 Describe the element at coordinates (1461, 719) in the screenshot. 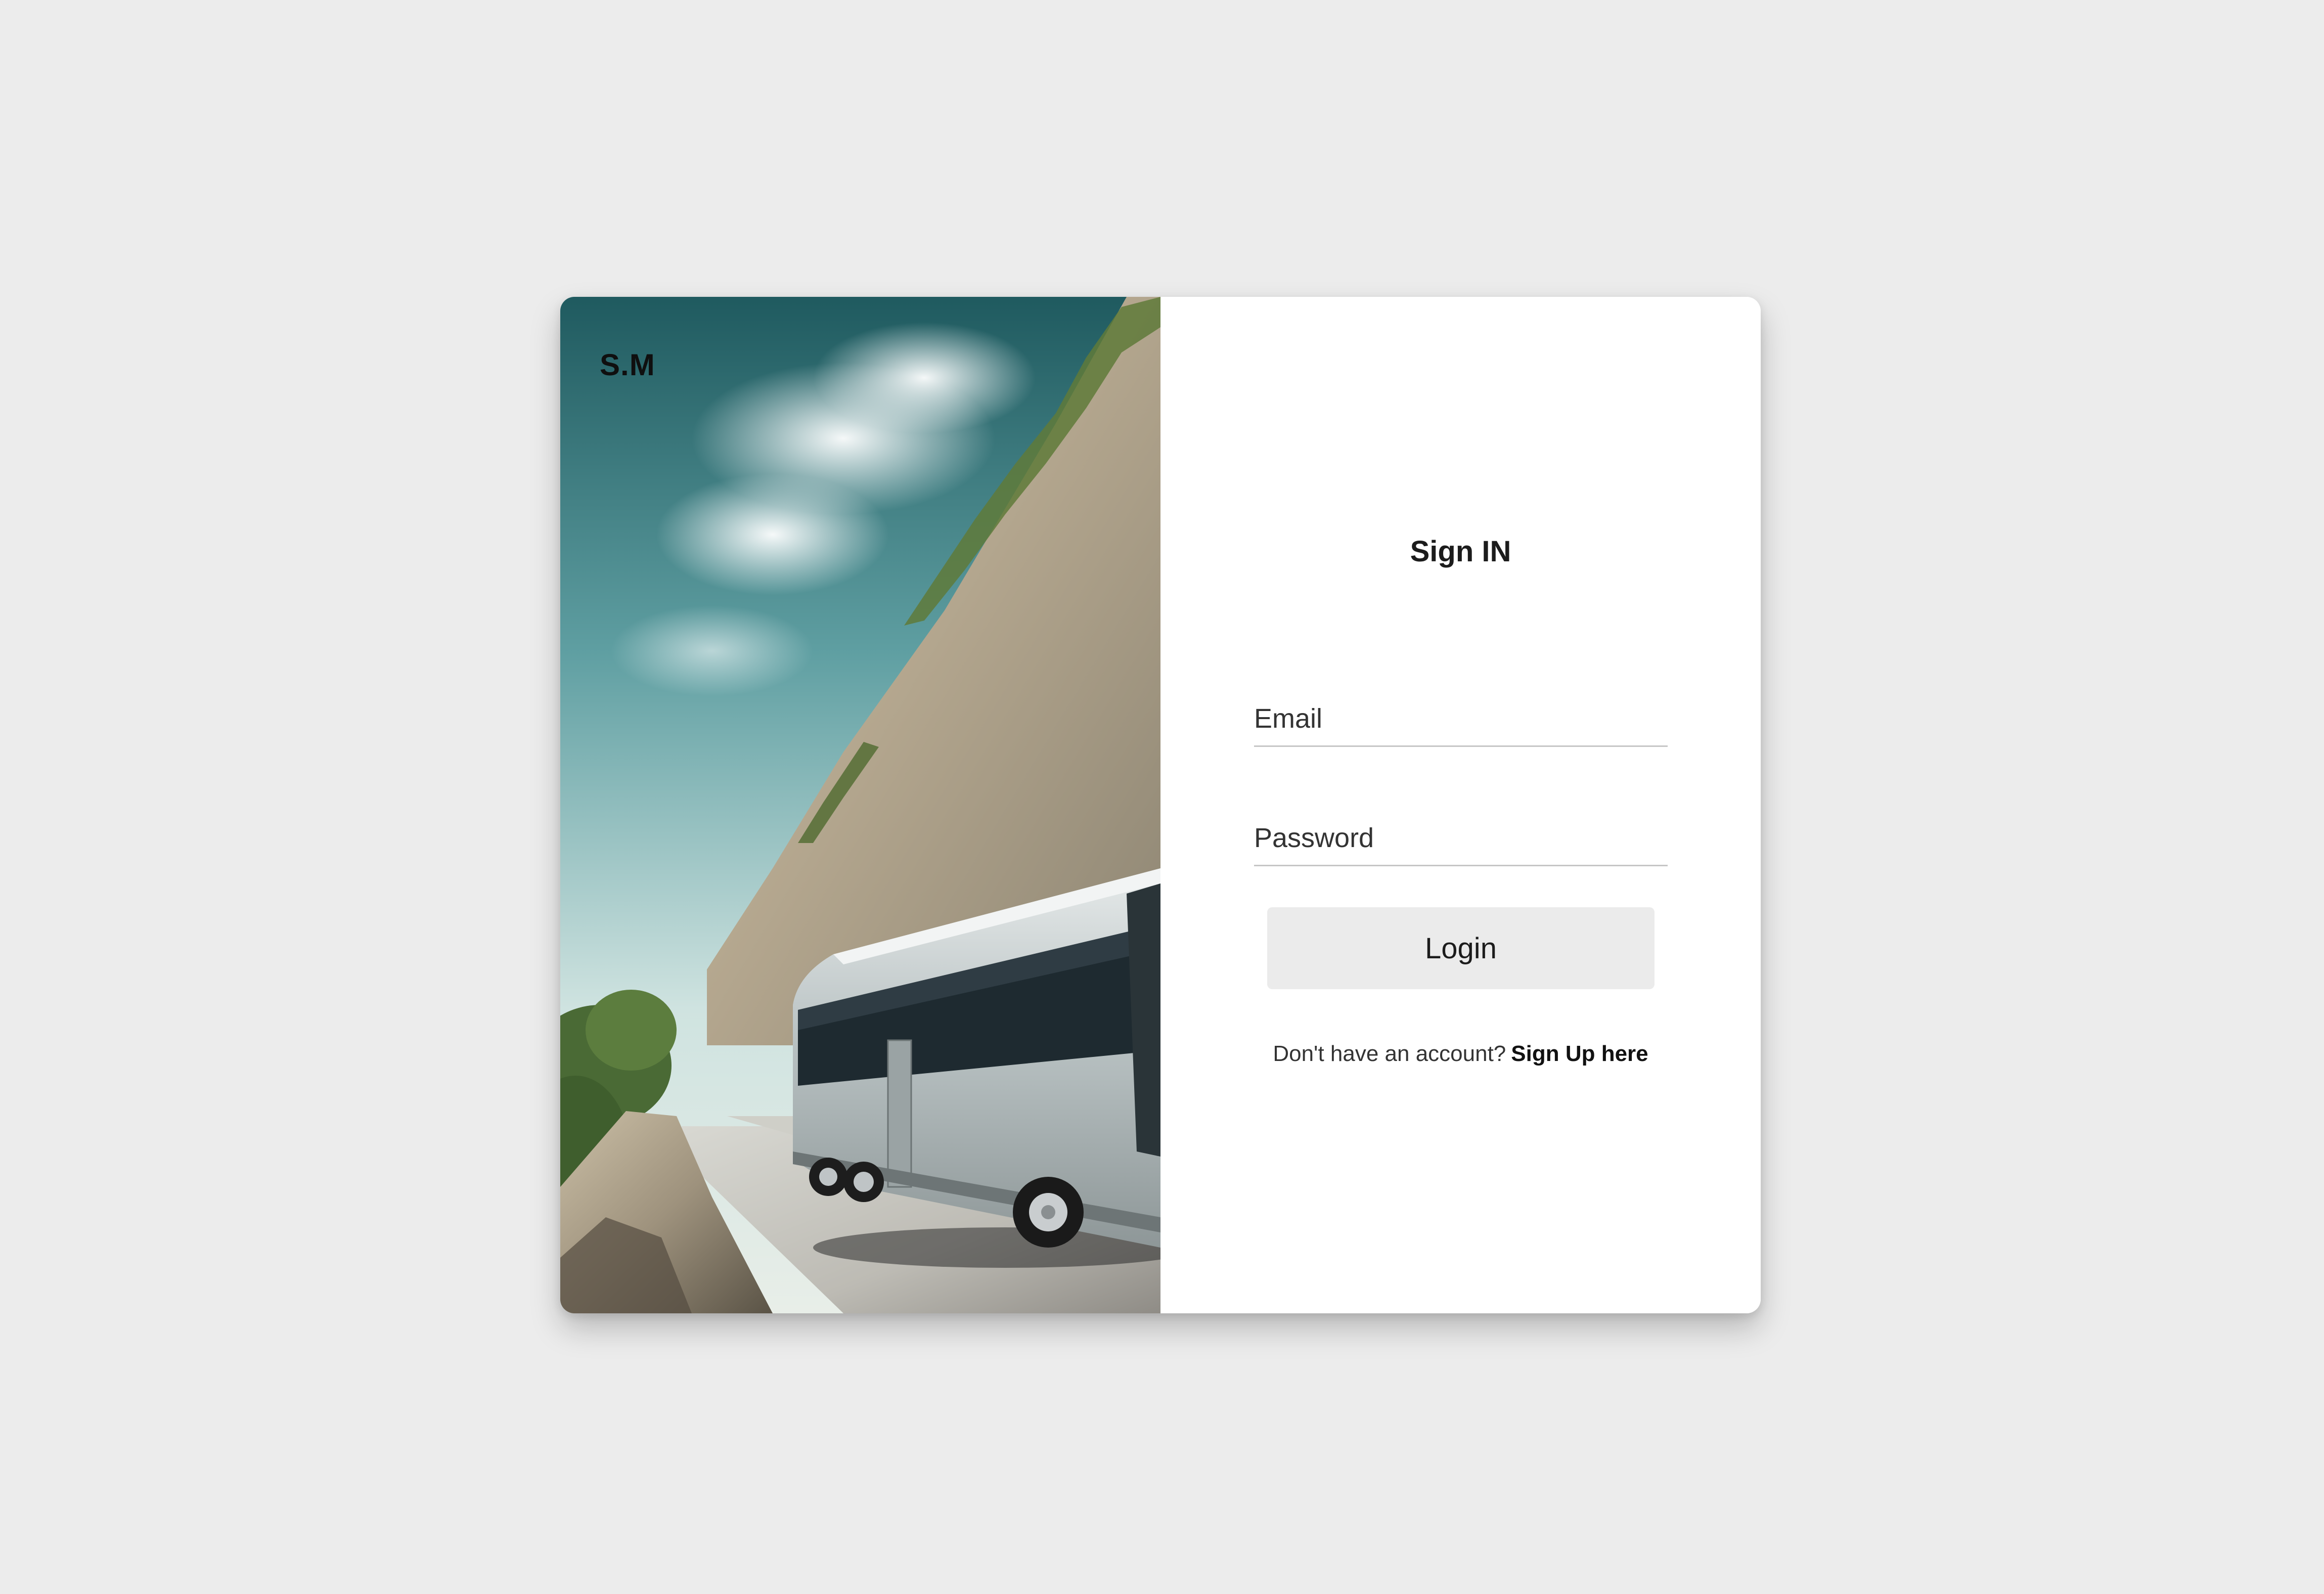

I see `email-field` at that location.